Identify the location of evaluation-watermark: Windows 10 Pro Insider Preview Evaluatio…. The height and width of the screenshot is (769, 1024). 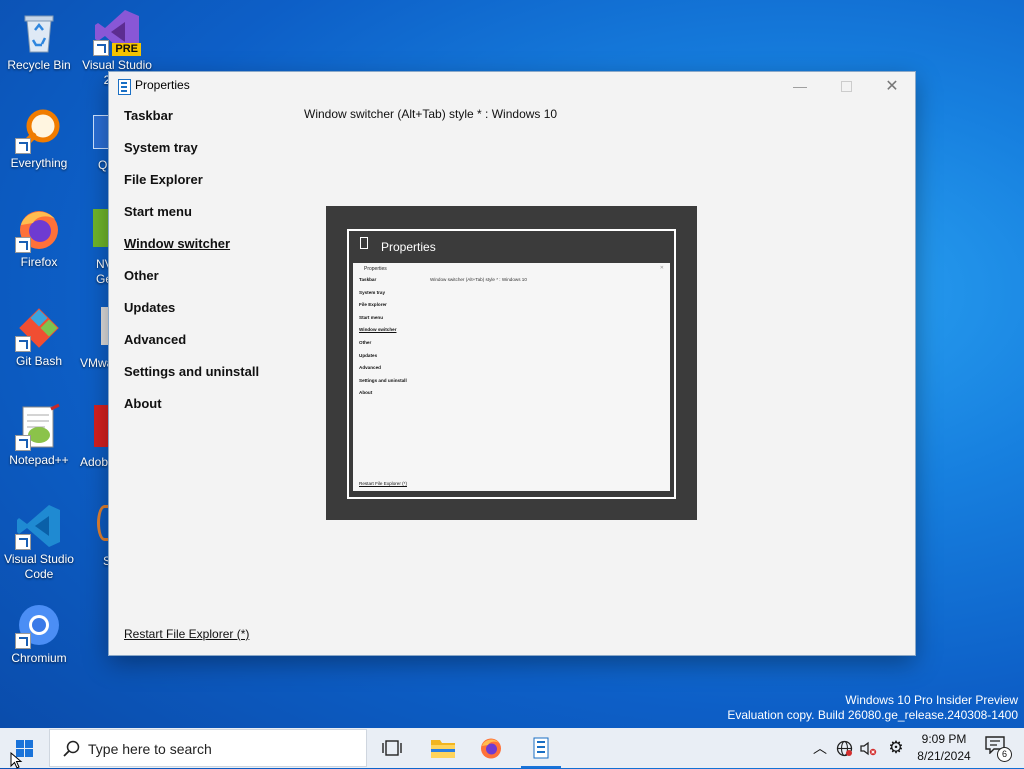
(872, 708).